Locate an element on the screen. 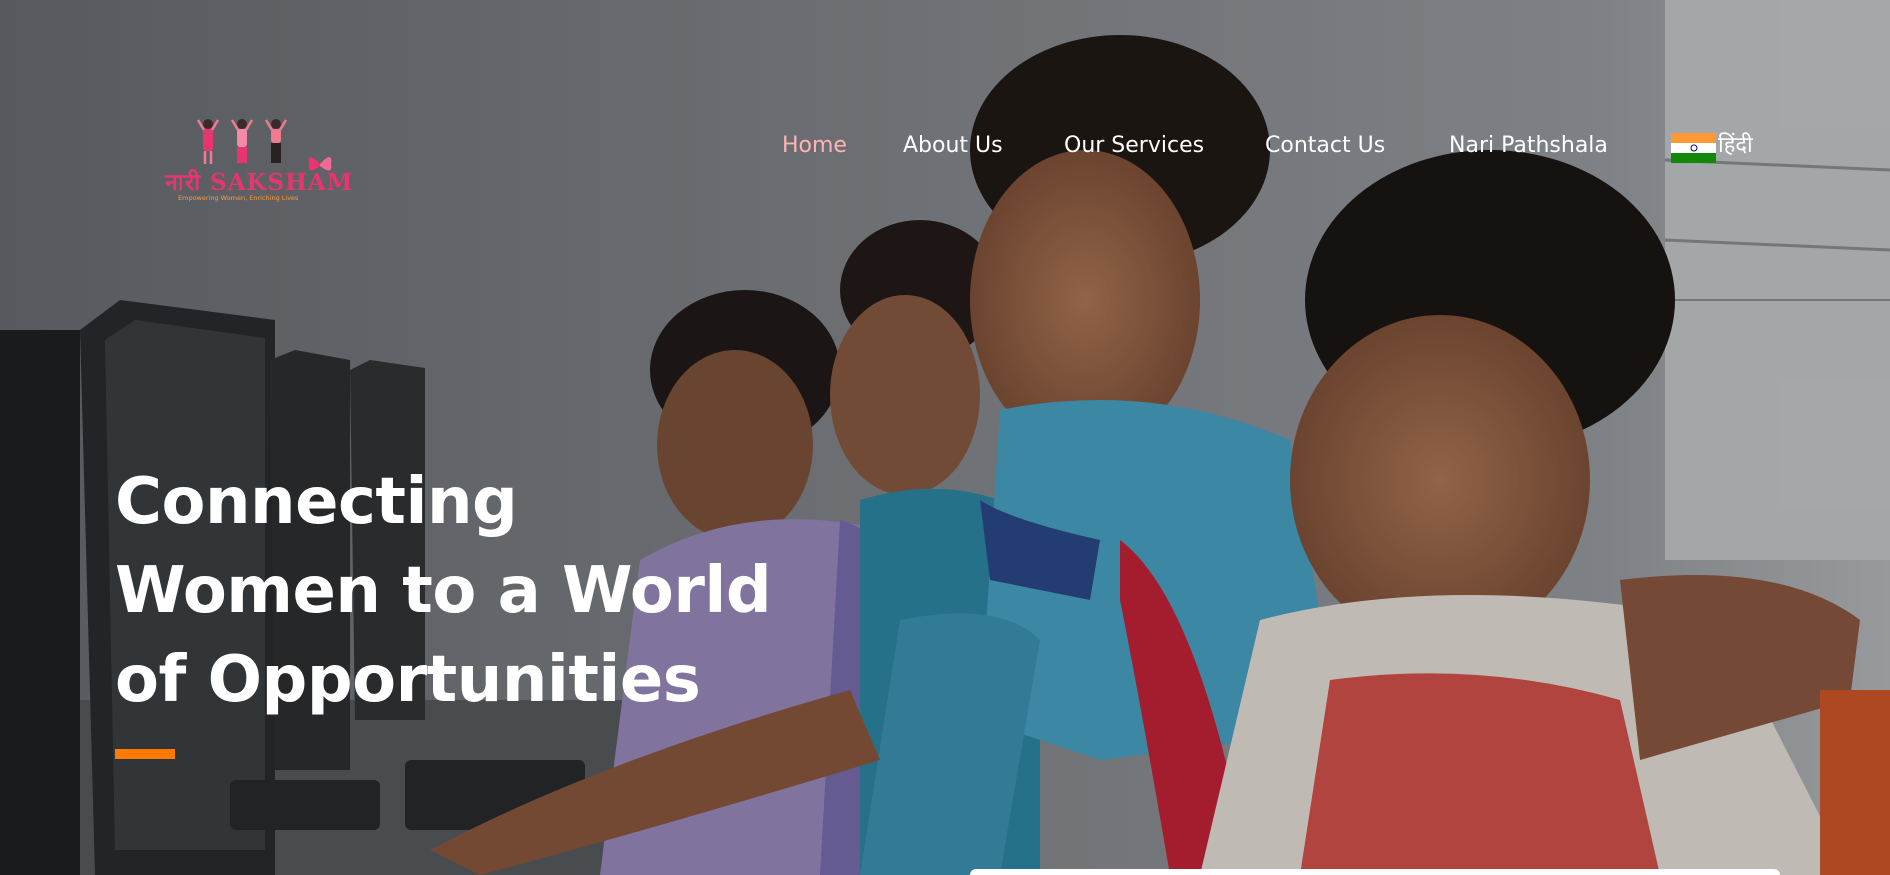 The image size is (1890, 875). hero-headline-line-3: of Opportunities is located at coordinates (408, 680).